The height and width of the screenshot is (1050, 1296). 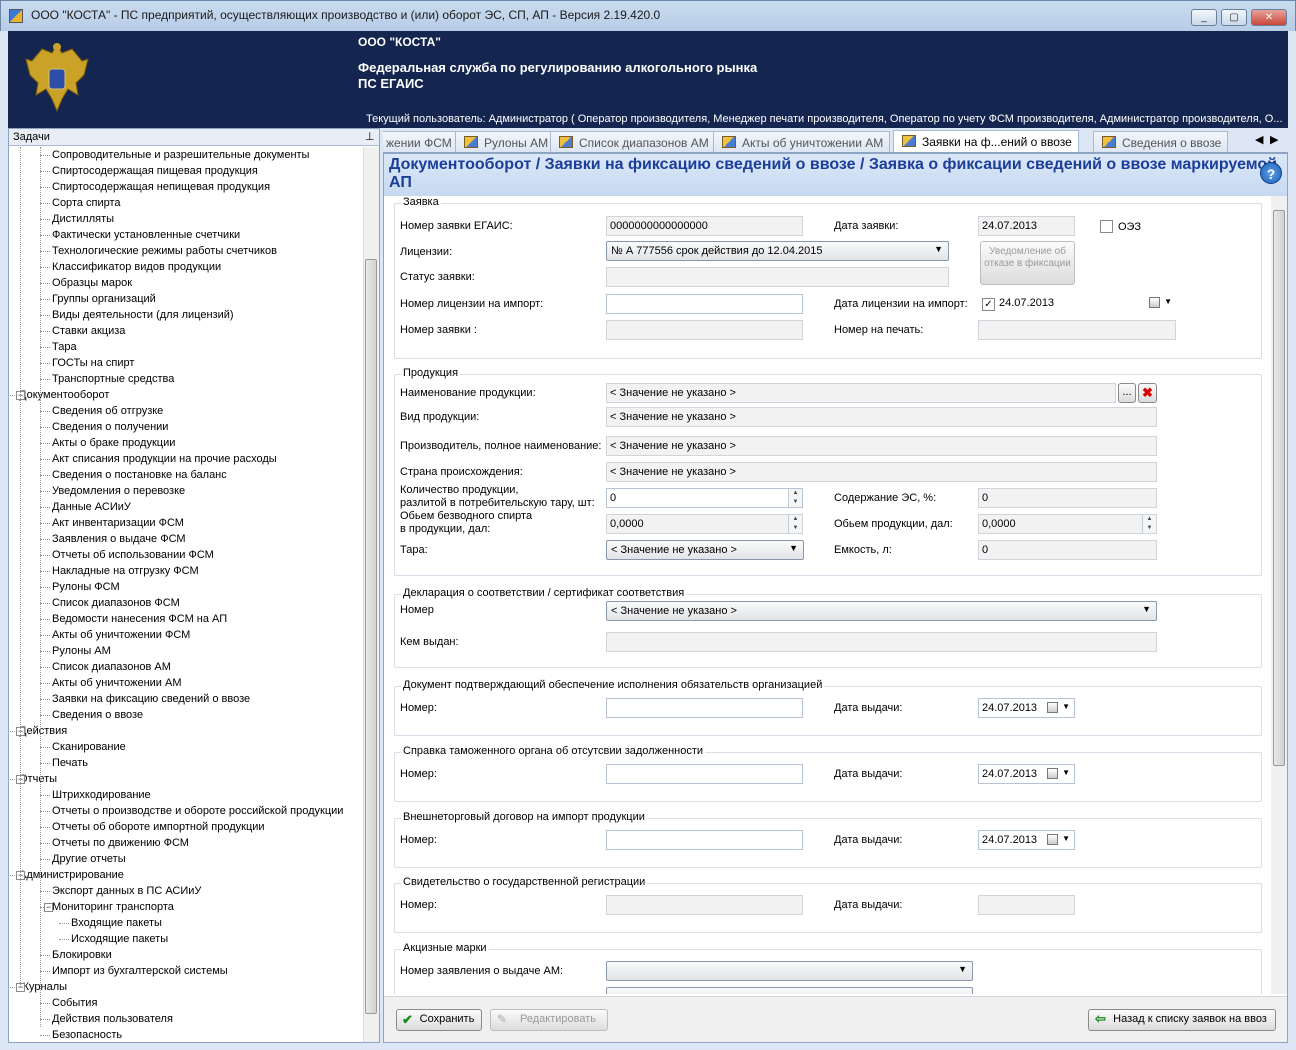 I want to click on manufacturer-field: < Значение не указано >, so click(x=881, y=446).